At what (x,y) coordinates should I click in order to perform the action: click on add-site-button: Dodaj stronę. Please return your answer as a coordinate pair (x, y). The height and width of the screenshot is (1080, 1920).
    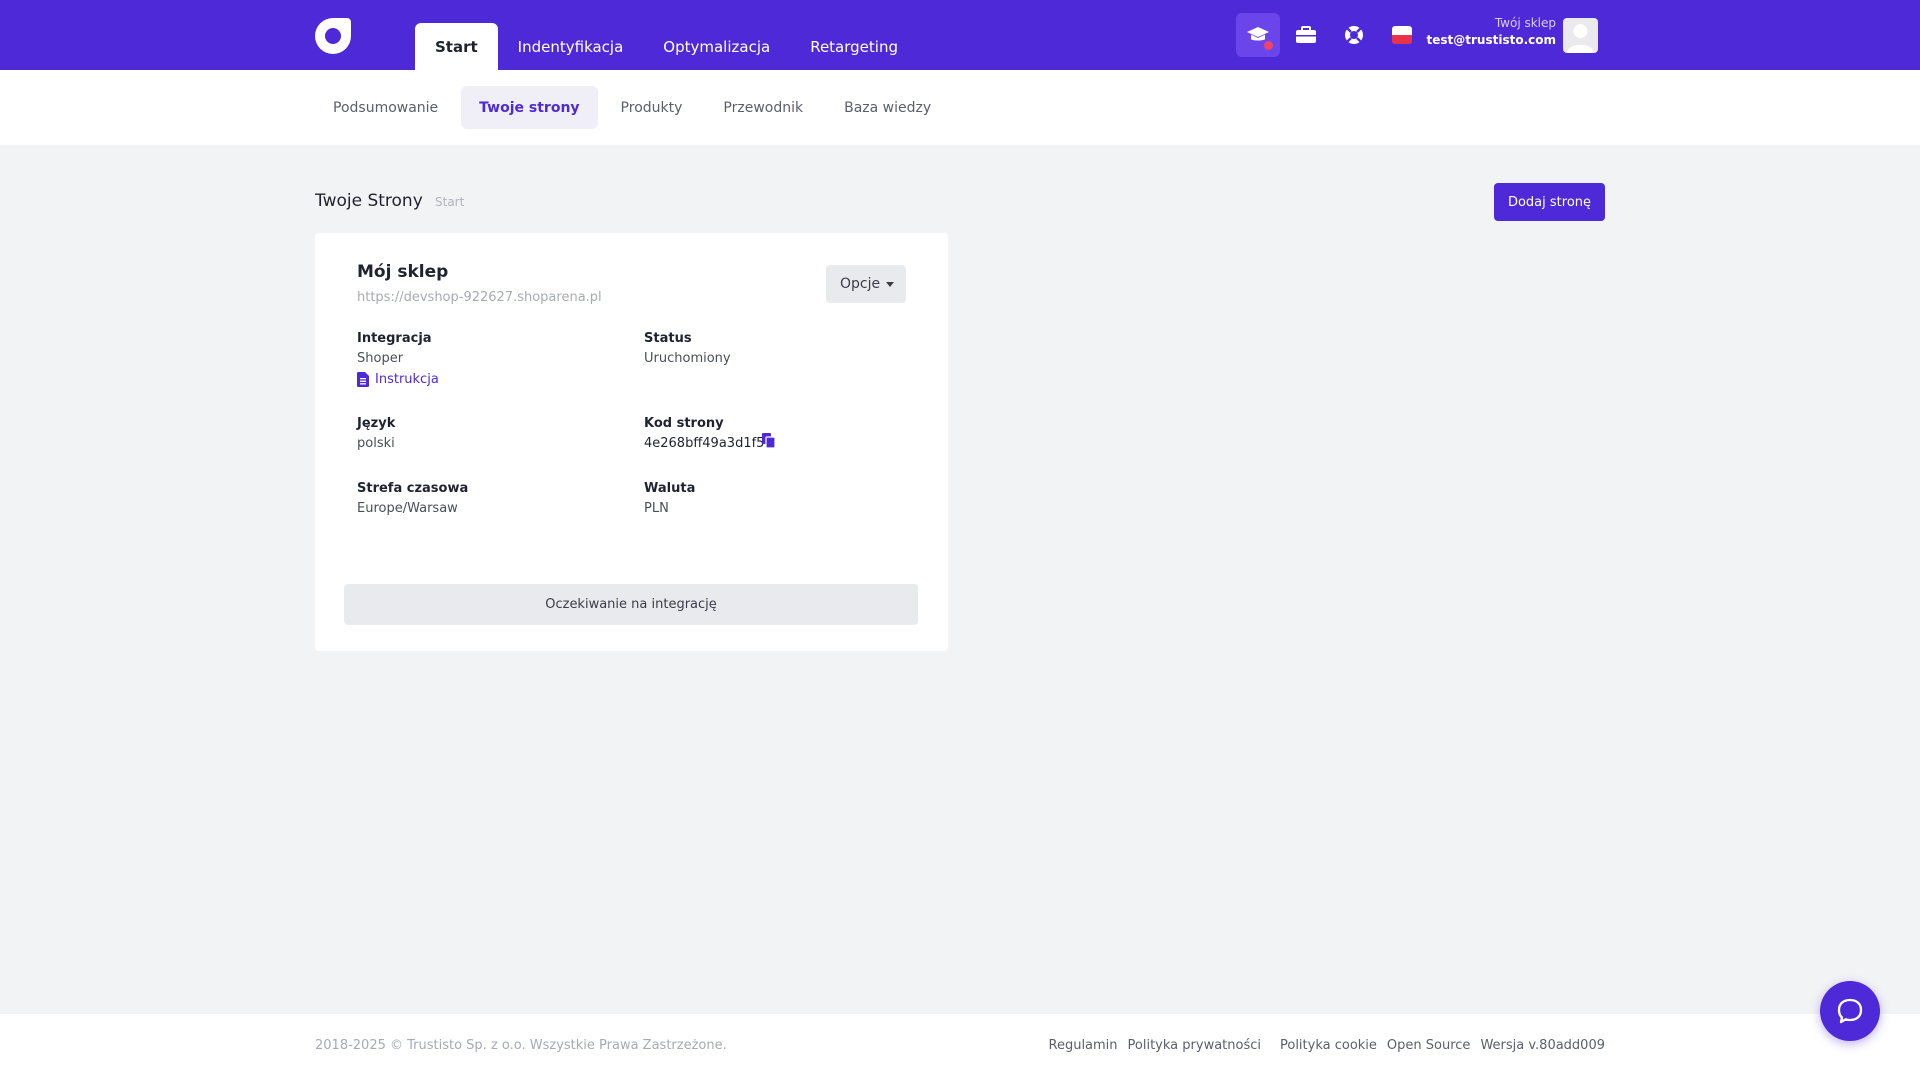
    Looking at the image, I should click on (1549, 202).